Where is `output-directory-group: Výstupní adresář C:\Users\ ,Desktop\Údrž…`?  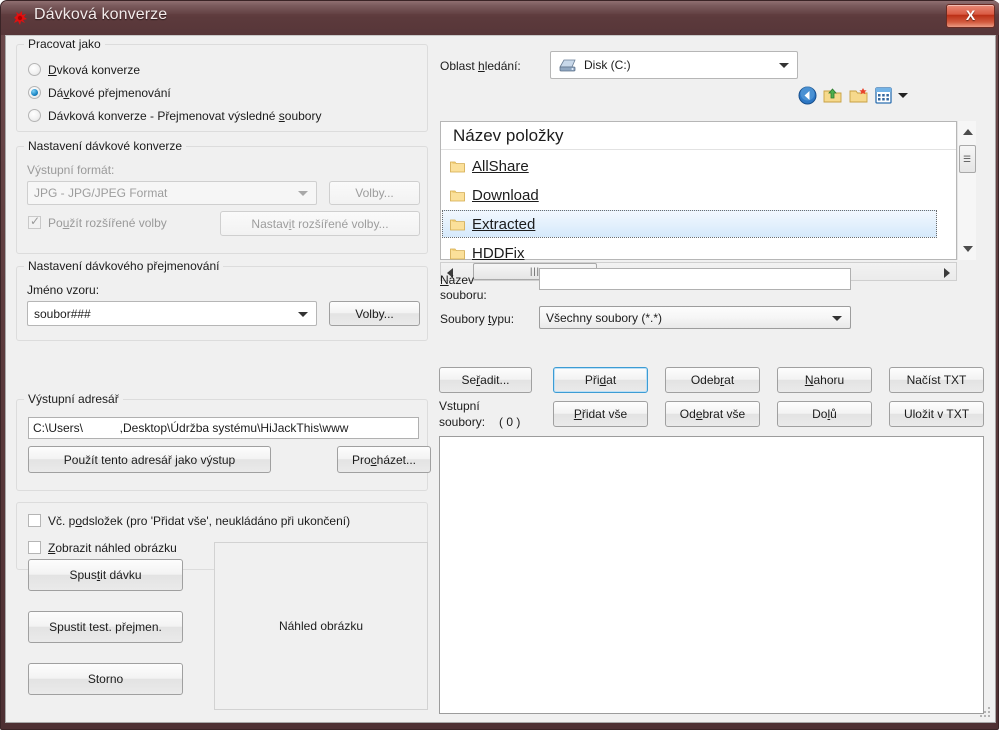
output-directory-group: Výstupní adresář C:\Users\ ,Desktop\Údrž… is located at coordinates (223, 441).